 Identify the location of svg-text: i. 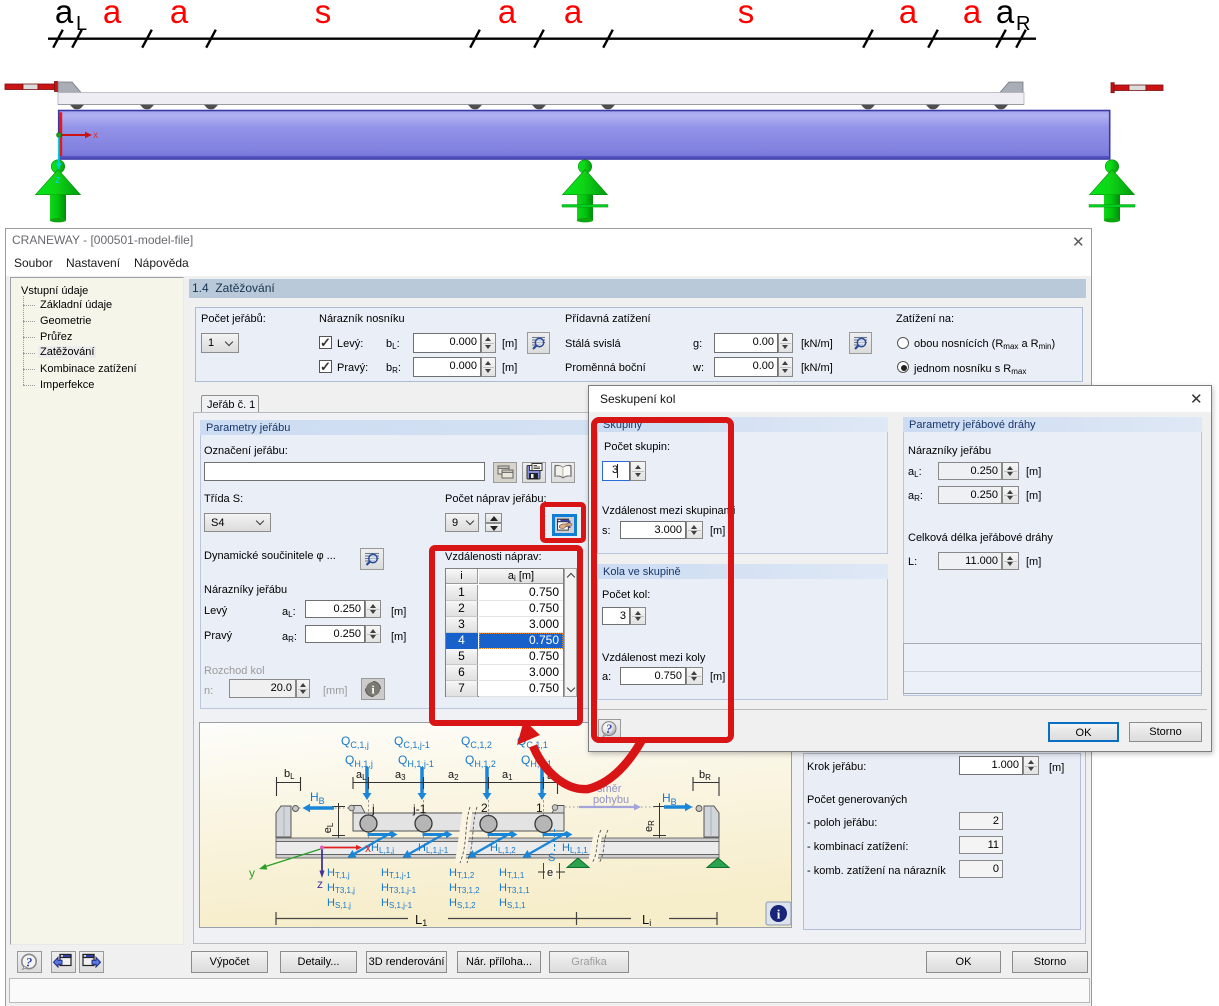
(779, 914).